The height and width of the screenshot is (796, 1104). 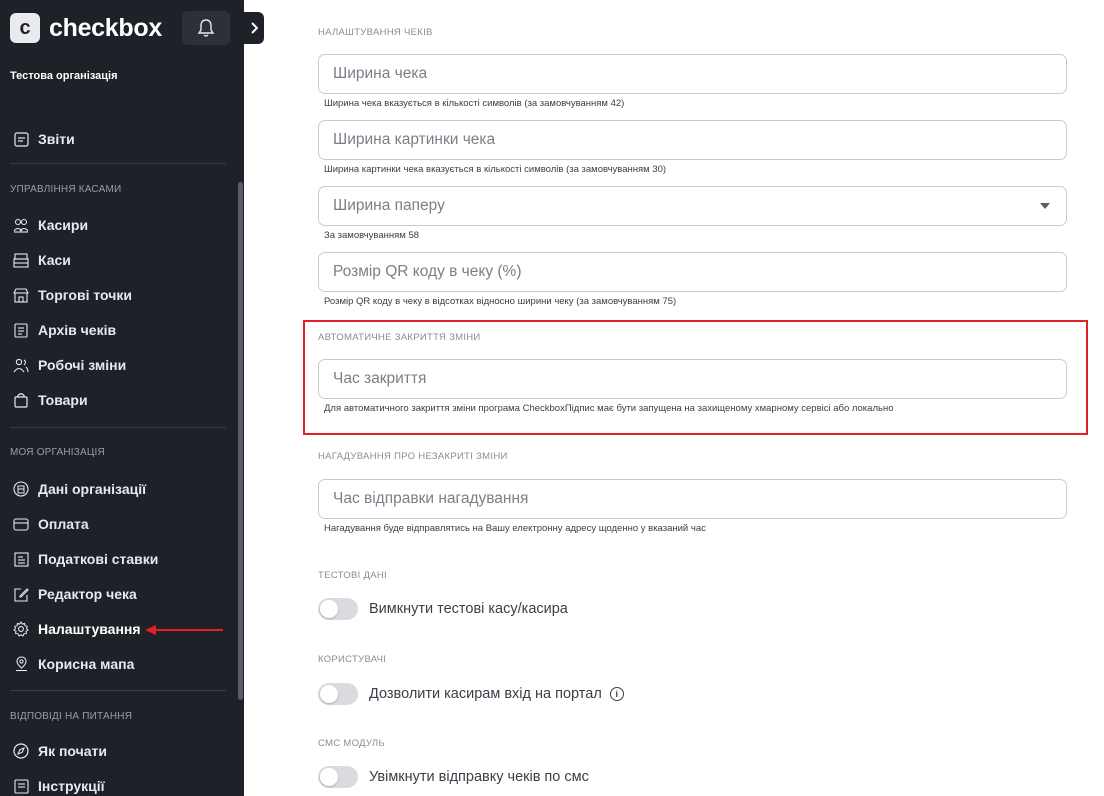 What do you see at coordinates (184, 630) in the screenshot?
I see `highlight-arrow` at bounding box center [184, 630].